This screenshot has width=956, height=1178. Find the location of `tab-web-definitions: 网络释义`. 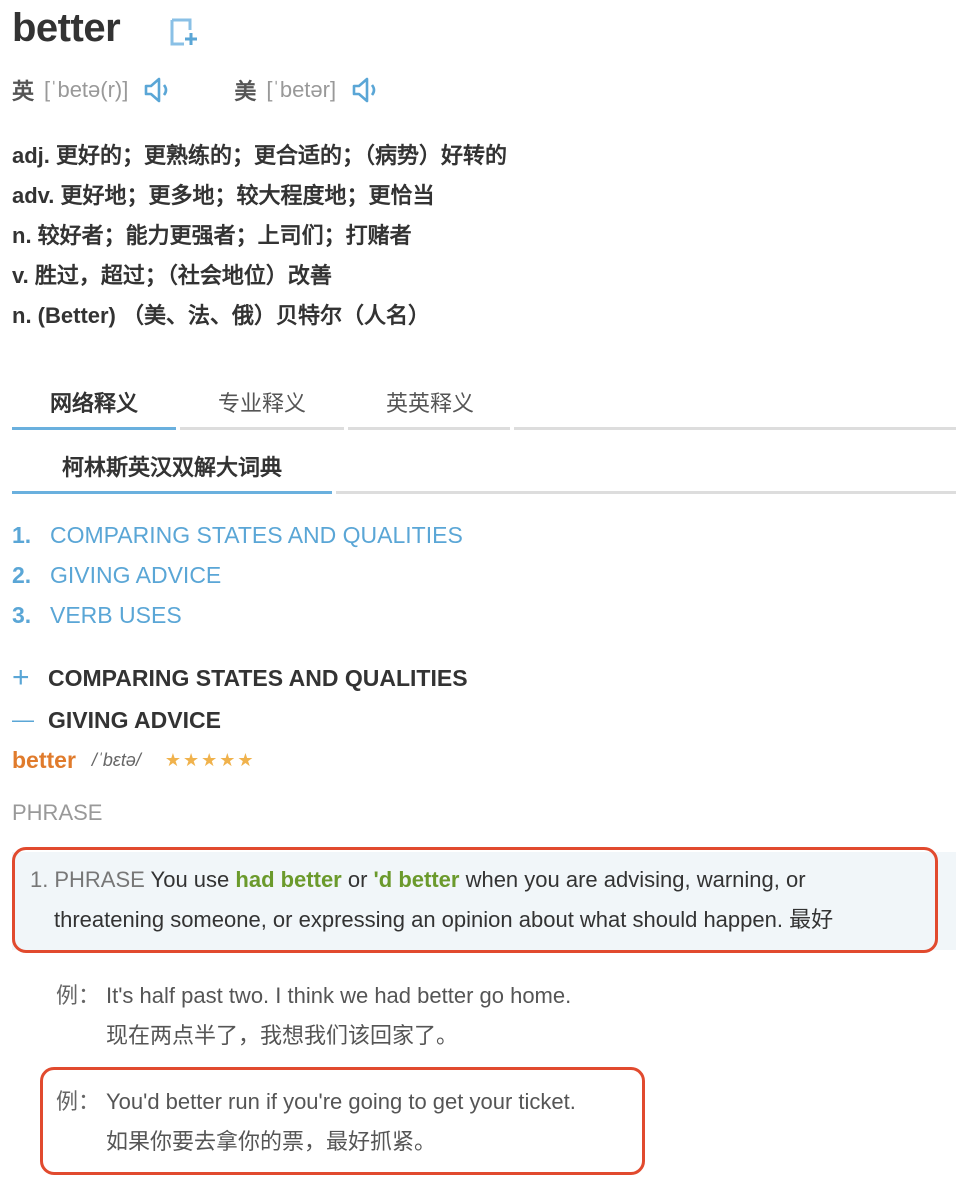

tab-web-definitions: 网络释义 is located at coordinates (94, 404).